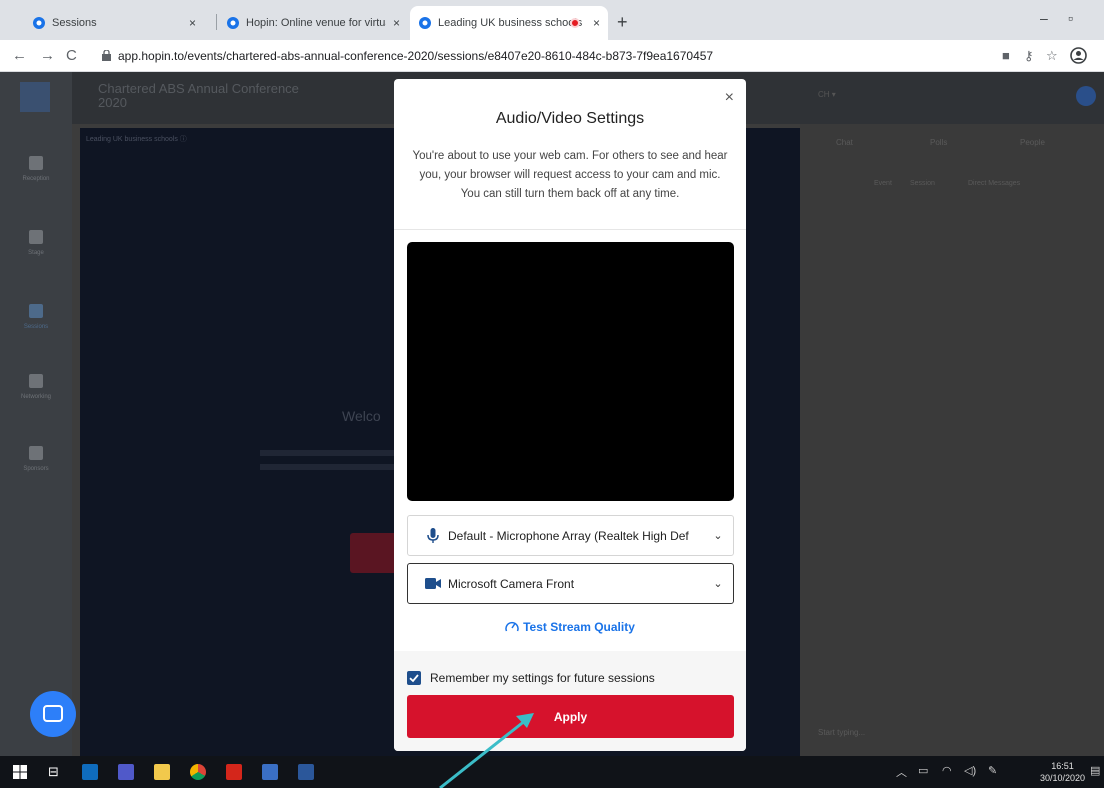  What do you see at coordinates (511, 583) in the screenshot?
I see `camera-value: Microsoft Camera Front` at bounding box center [511, 583].